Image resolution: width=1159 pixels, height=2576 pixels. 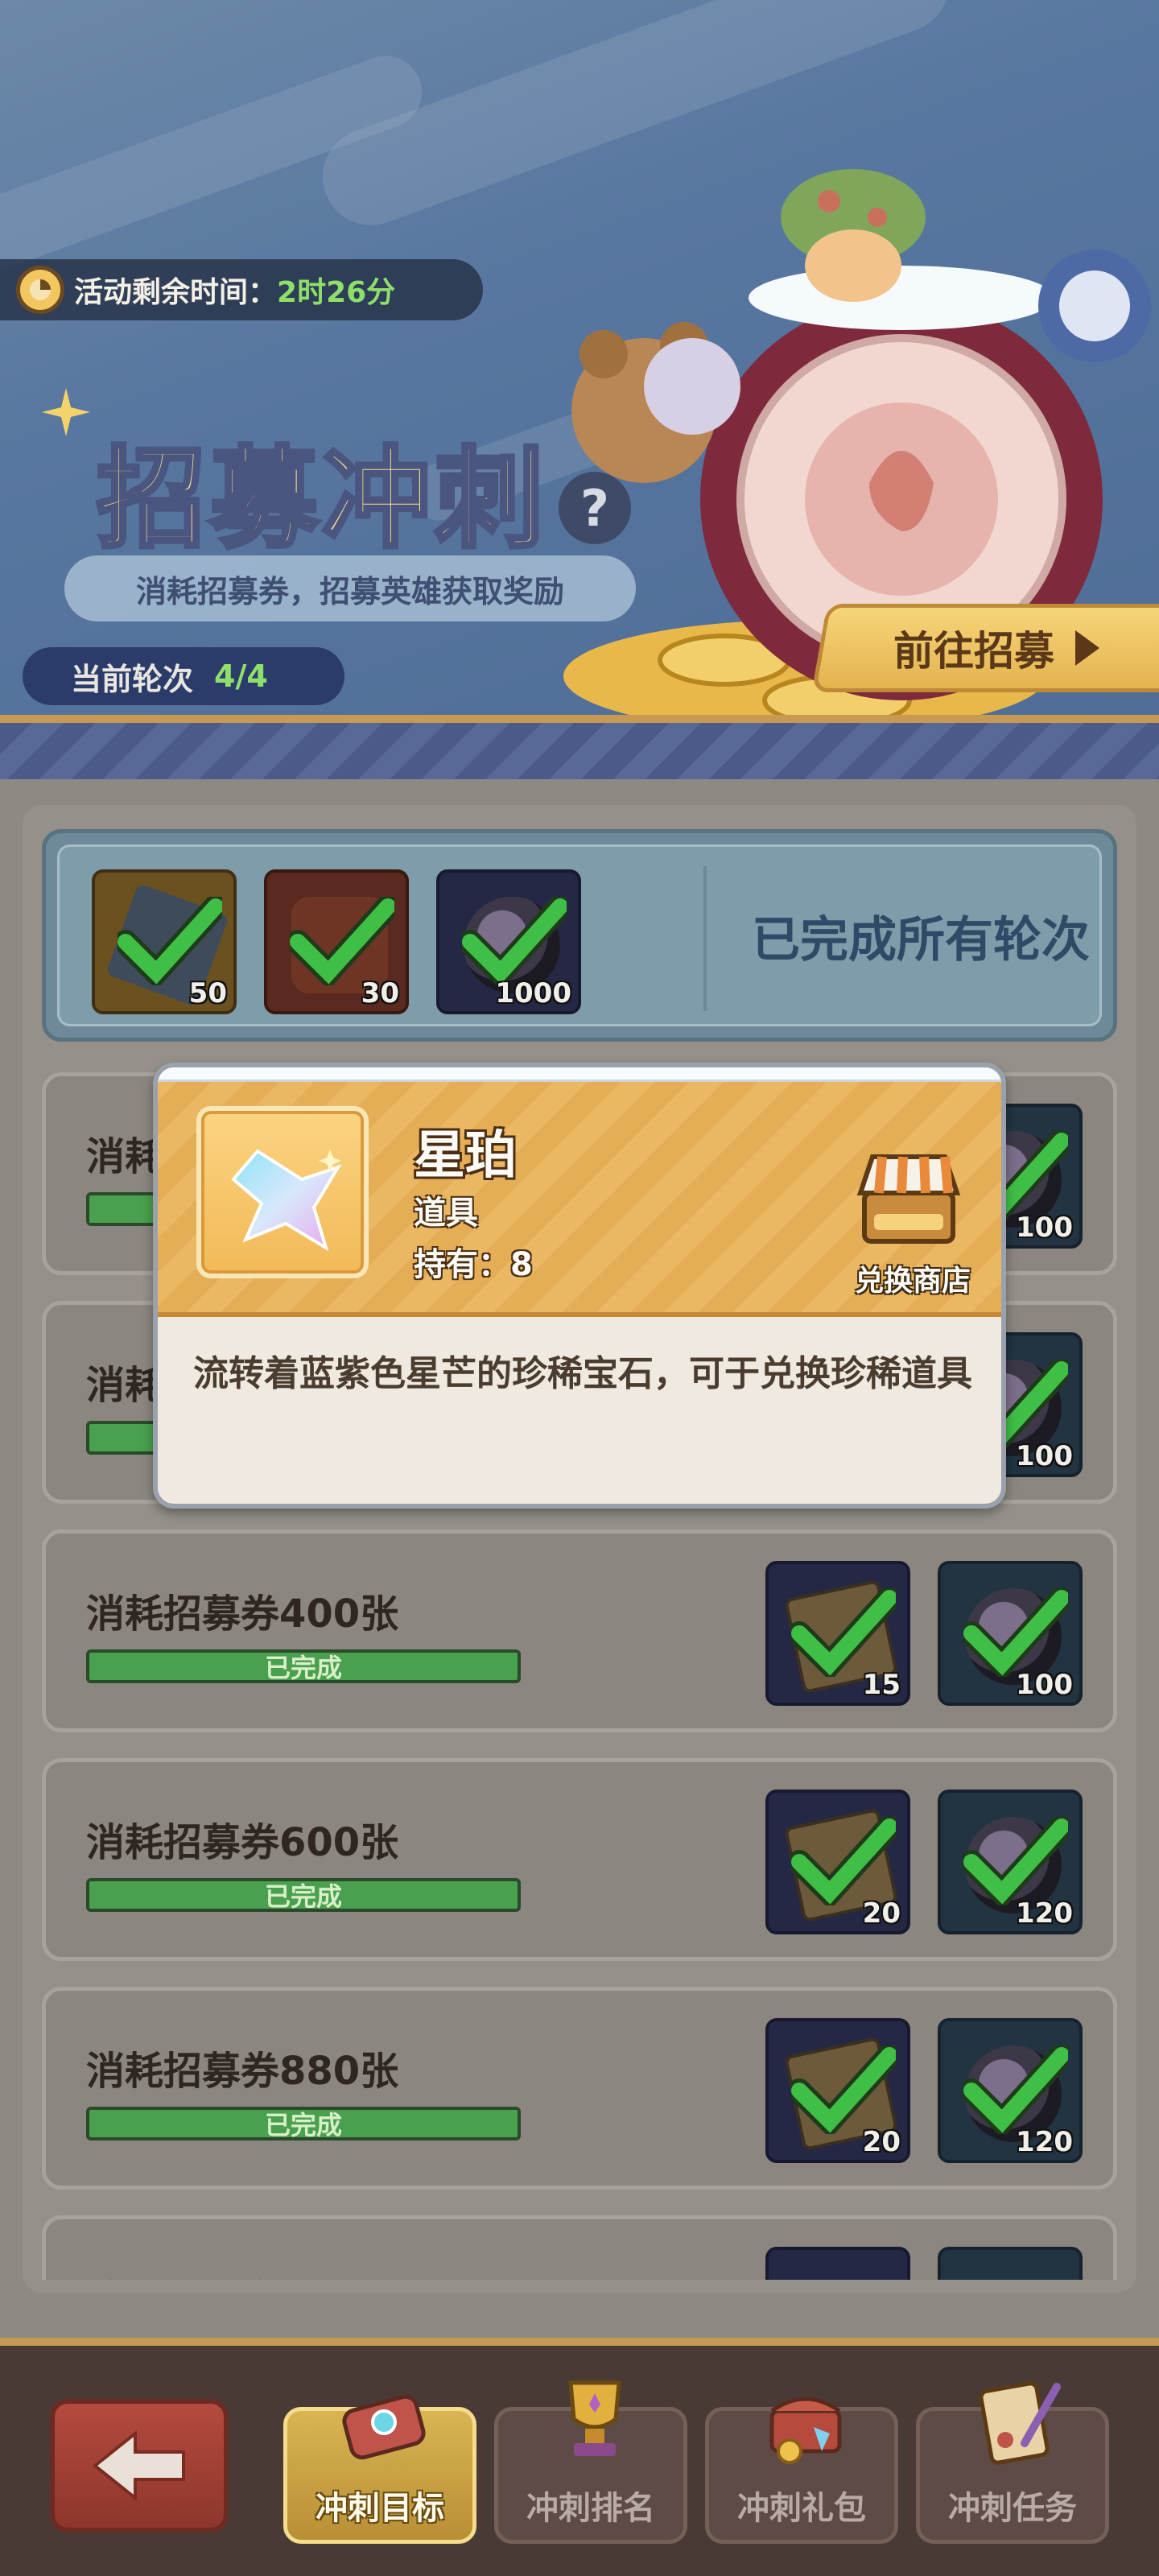 I want to click on tab-sprint-goal: 冲刺目标, so click(x=379, y=2469).